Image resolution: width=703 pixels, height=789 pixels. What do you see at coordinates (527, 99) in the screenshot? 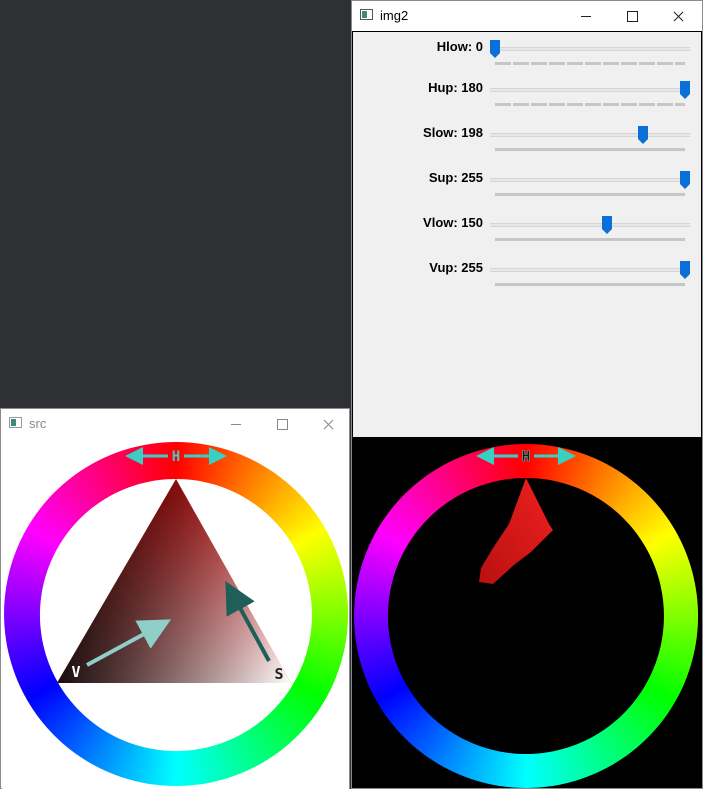
I see `trackbar-hup: Hup: 180` at bounding box center [527, 99].